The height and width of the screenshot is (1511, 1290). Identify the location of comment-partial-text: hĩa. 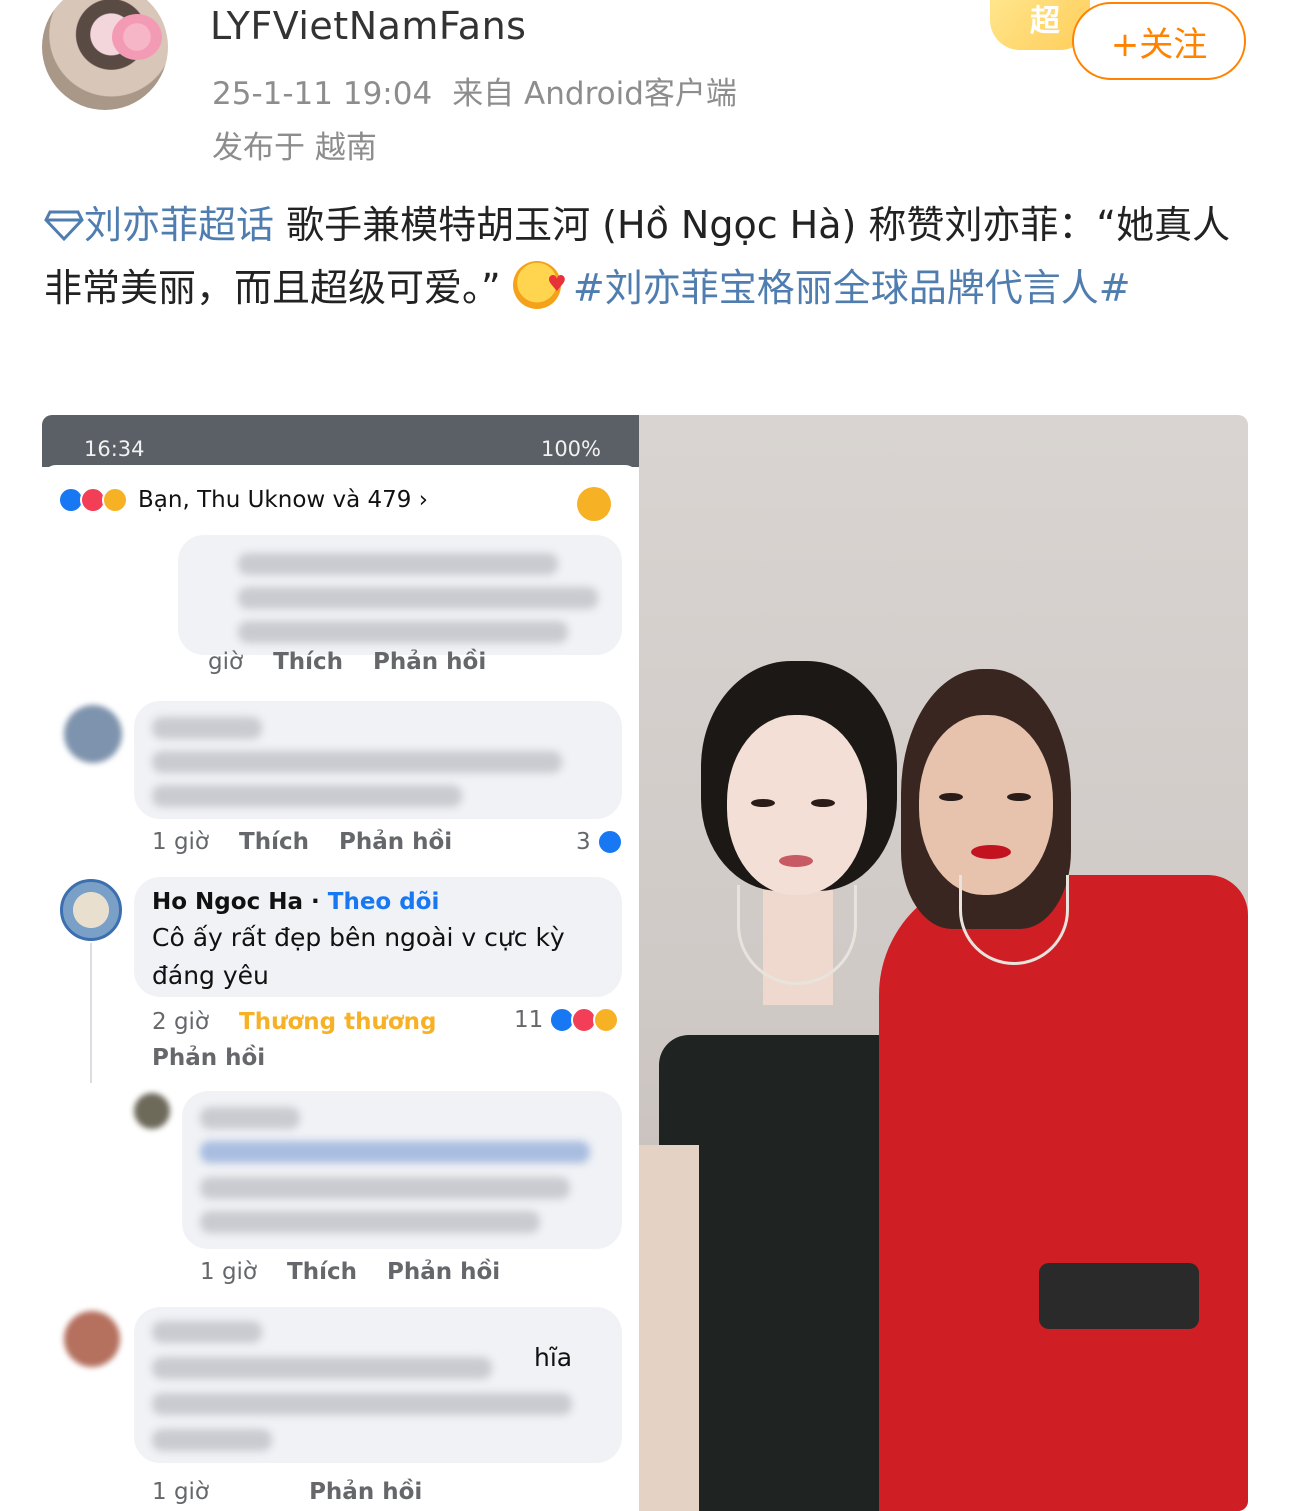
(553, 1357).